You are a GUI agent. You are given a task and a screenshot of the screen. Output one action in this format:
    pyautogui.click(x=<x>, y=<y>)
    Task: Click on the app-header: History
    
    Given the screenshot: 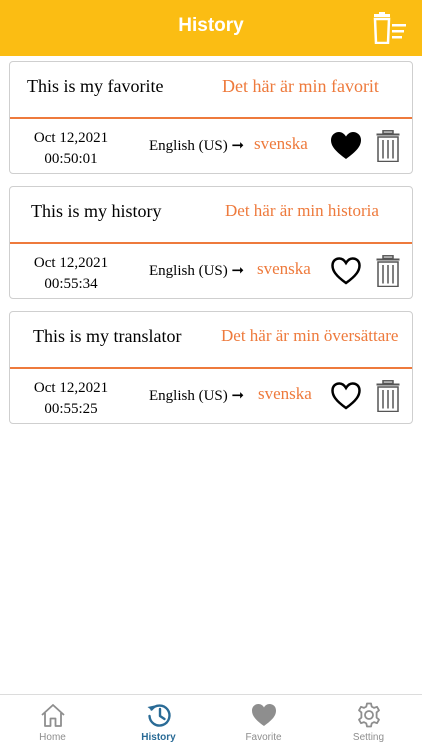 What is the action you would take?
    pyautogui.click(x=211, y=28)
    